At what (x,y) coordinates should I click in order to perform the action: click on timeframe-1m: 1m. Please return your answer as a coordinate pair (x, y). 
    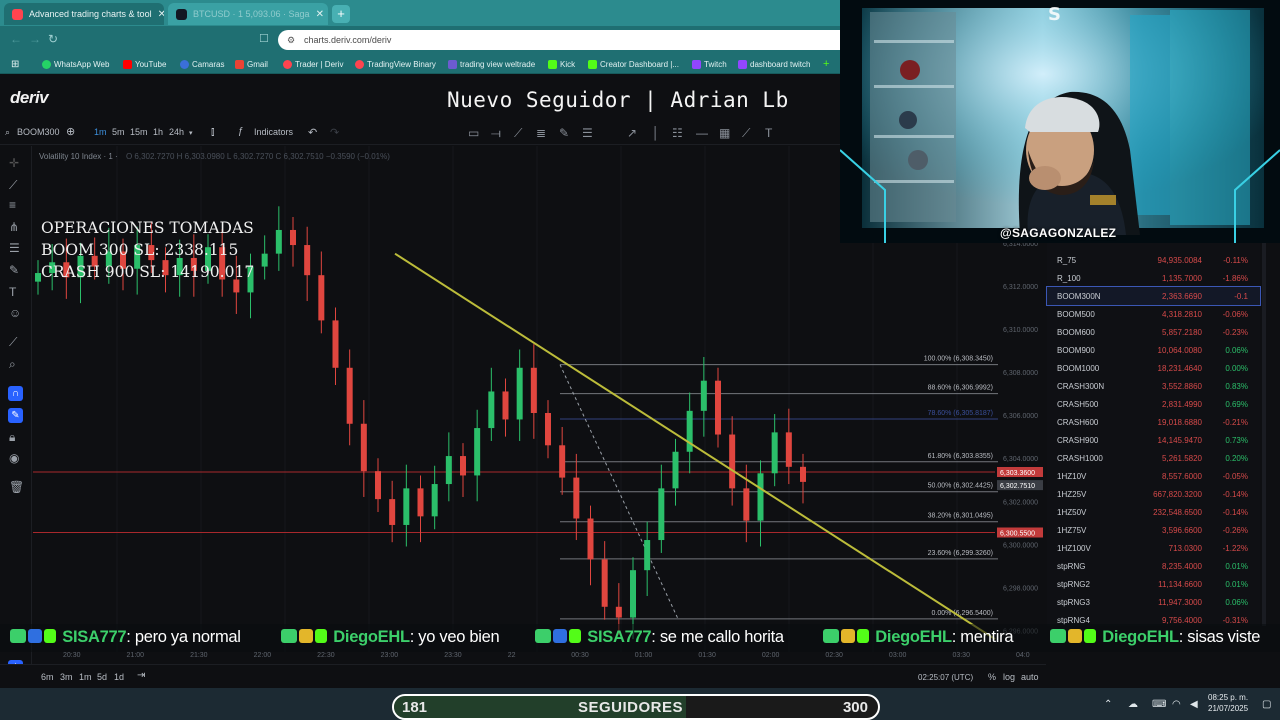
    Looking at the image, I should click on (100, 132).